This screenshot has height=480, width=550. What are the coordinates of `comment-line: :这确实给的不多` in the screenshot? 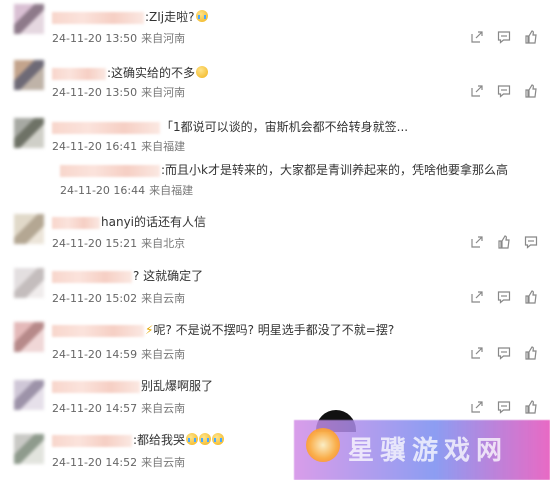 It's located at (130, 73).